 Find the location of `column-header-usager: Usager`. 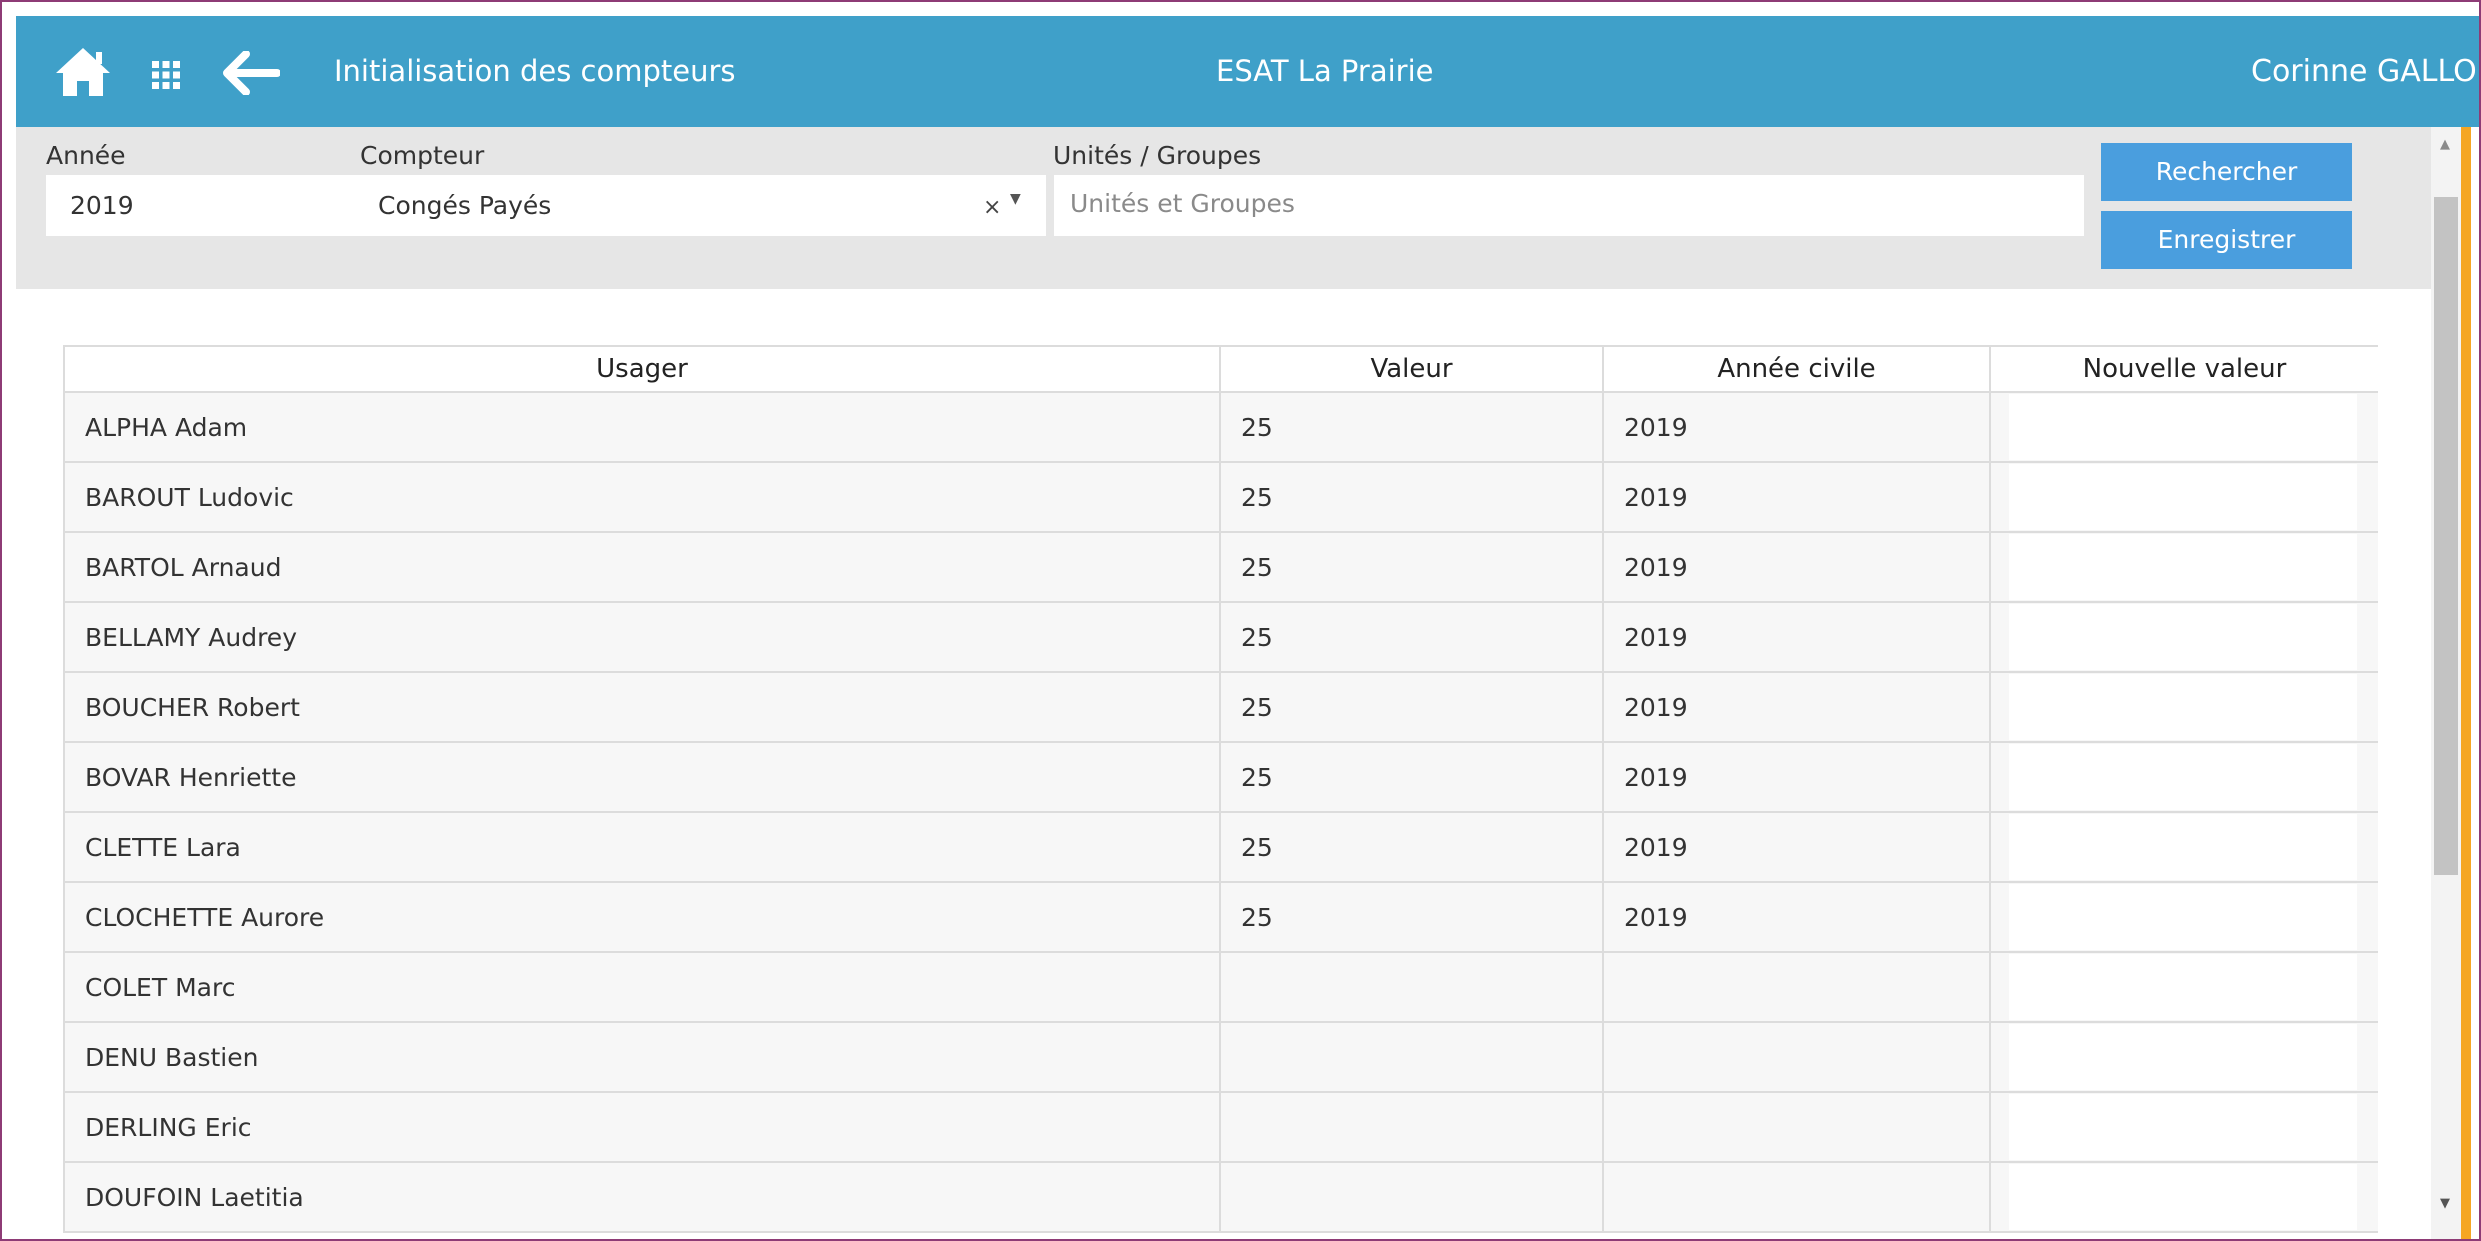

column-header-usager: Usager is located at coordinates (642, 369).